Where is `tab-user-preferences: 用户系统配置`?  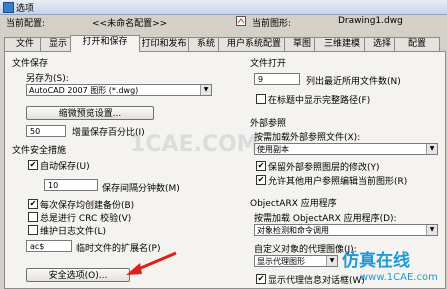 tab-user-preferences: 用户系统配置 is located at coordinates (254, 44).